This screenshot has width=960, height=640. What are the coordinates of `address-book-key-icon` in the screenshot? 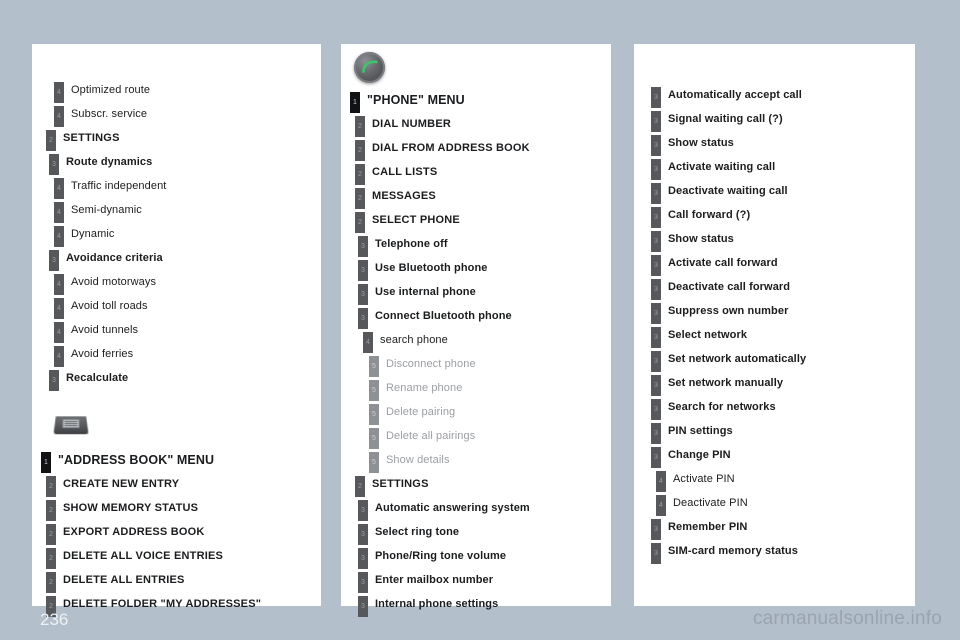 It's located at (70, 425).